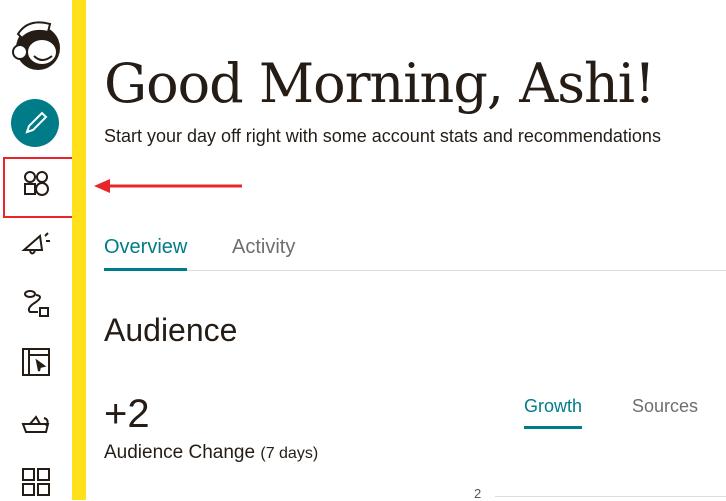 This screenshot has height=501, width=726. Describe the element at coordinates (36, 44) in the screenshot. I see `mailchimp-logo-icon` at that location.